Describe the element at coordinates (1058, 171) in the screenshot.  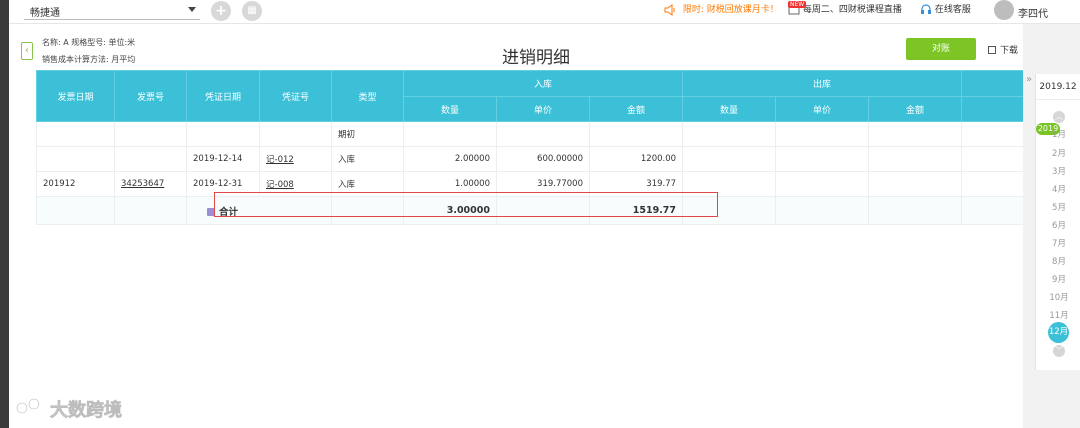
I see `month-3: 3月` at that location.